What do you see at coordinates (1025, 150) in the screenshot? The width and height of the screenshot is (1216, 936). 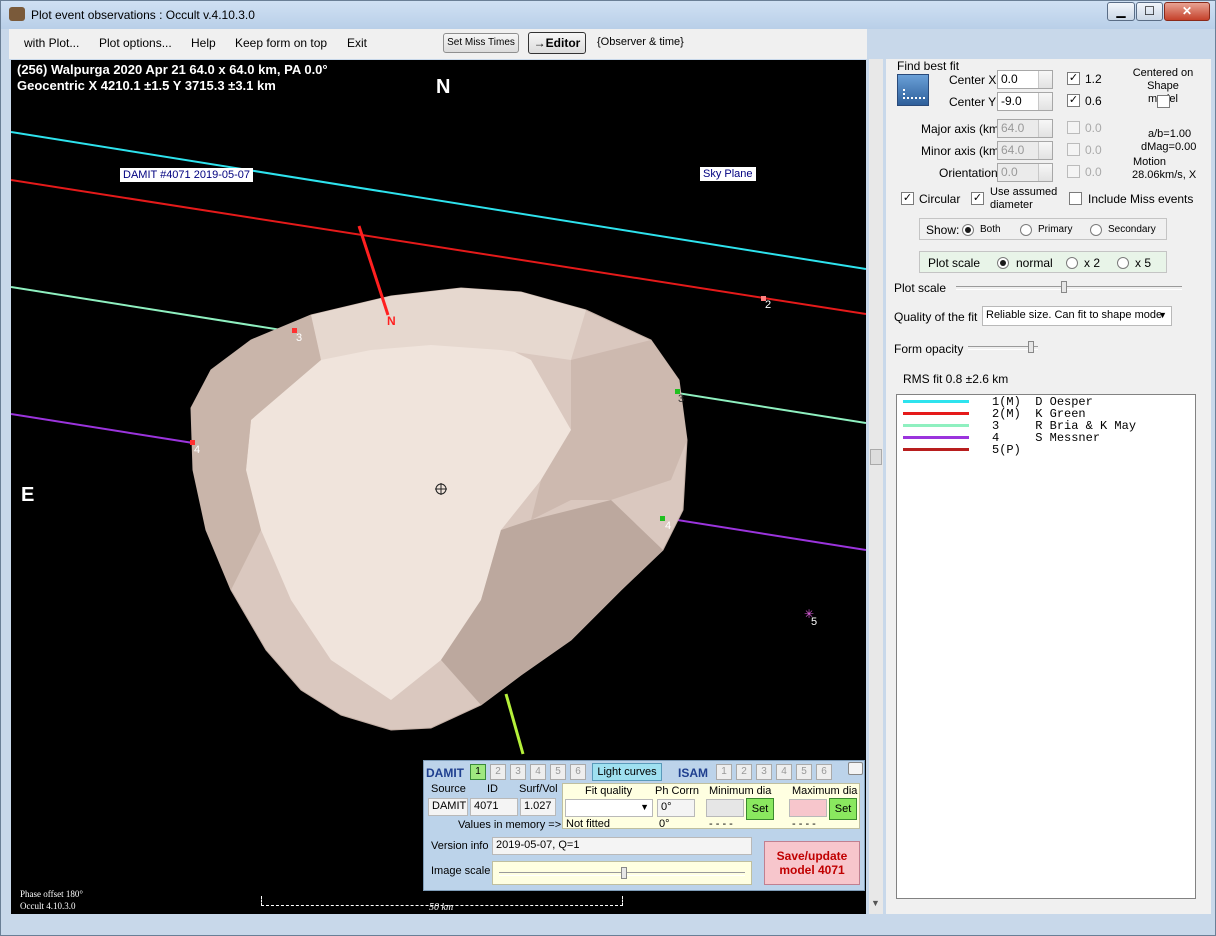 I see `minor-axis-input: 64.0` at bounding box center [1025, 150].